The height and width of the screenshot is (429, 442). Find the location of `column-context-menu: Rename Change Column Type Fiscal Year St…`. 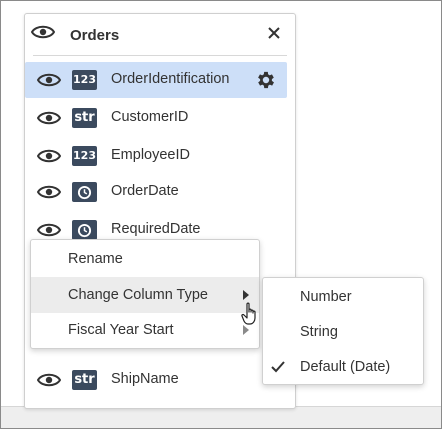

column-context-menu: Rename Change Column Type Fiscal Year St… is located at coordinates (145, 294).